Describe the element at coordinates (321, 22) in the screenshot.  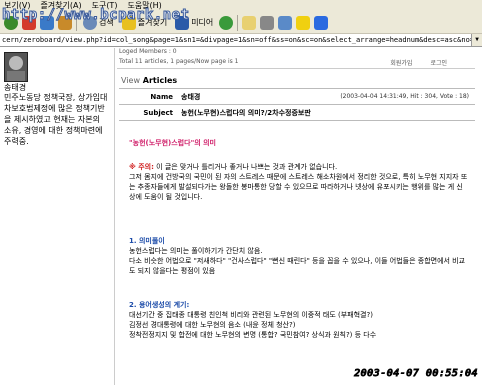
I see `discuss-icon` at that location.